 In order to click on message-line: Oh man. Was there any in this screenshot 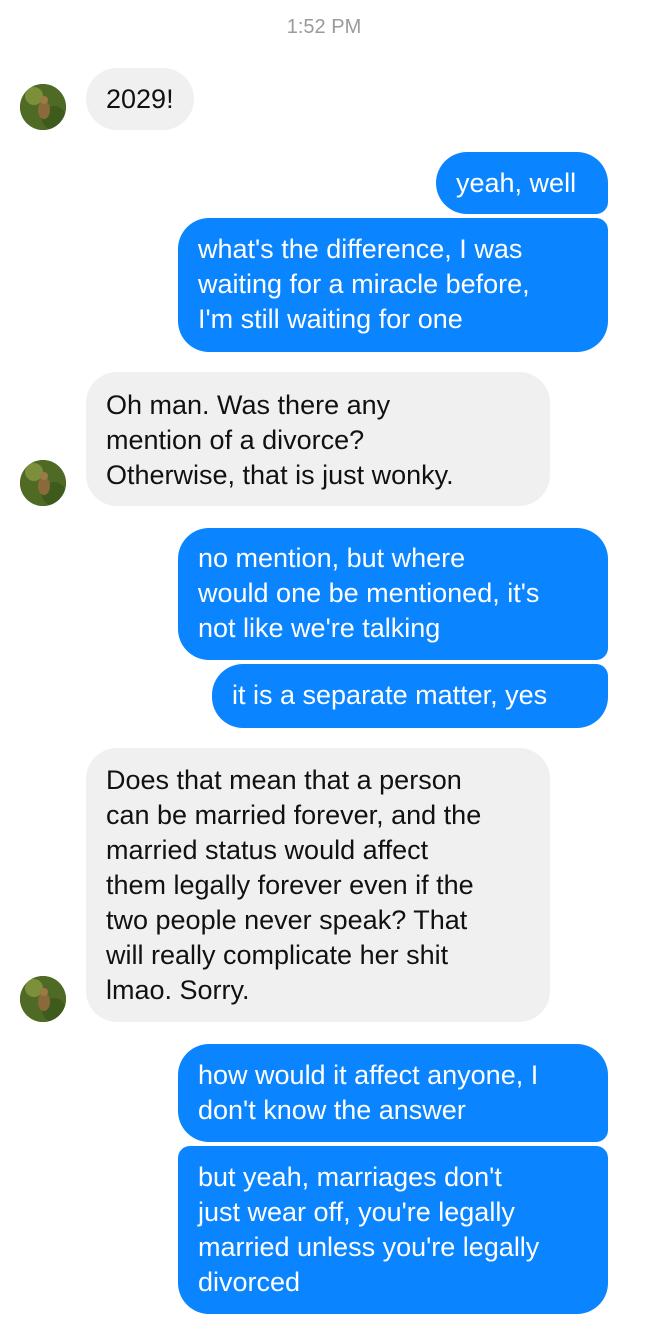, I will do `click(248, 405)`.